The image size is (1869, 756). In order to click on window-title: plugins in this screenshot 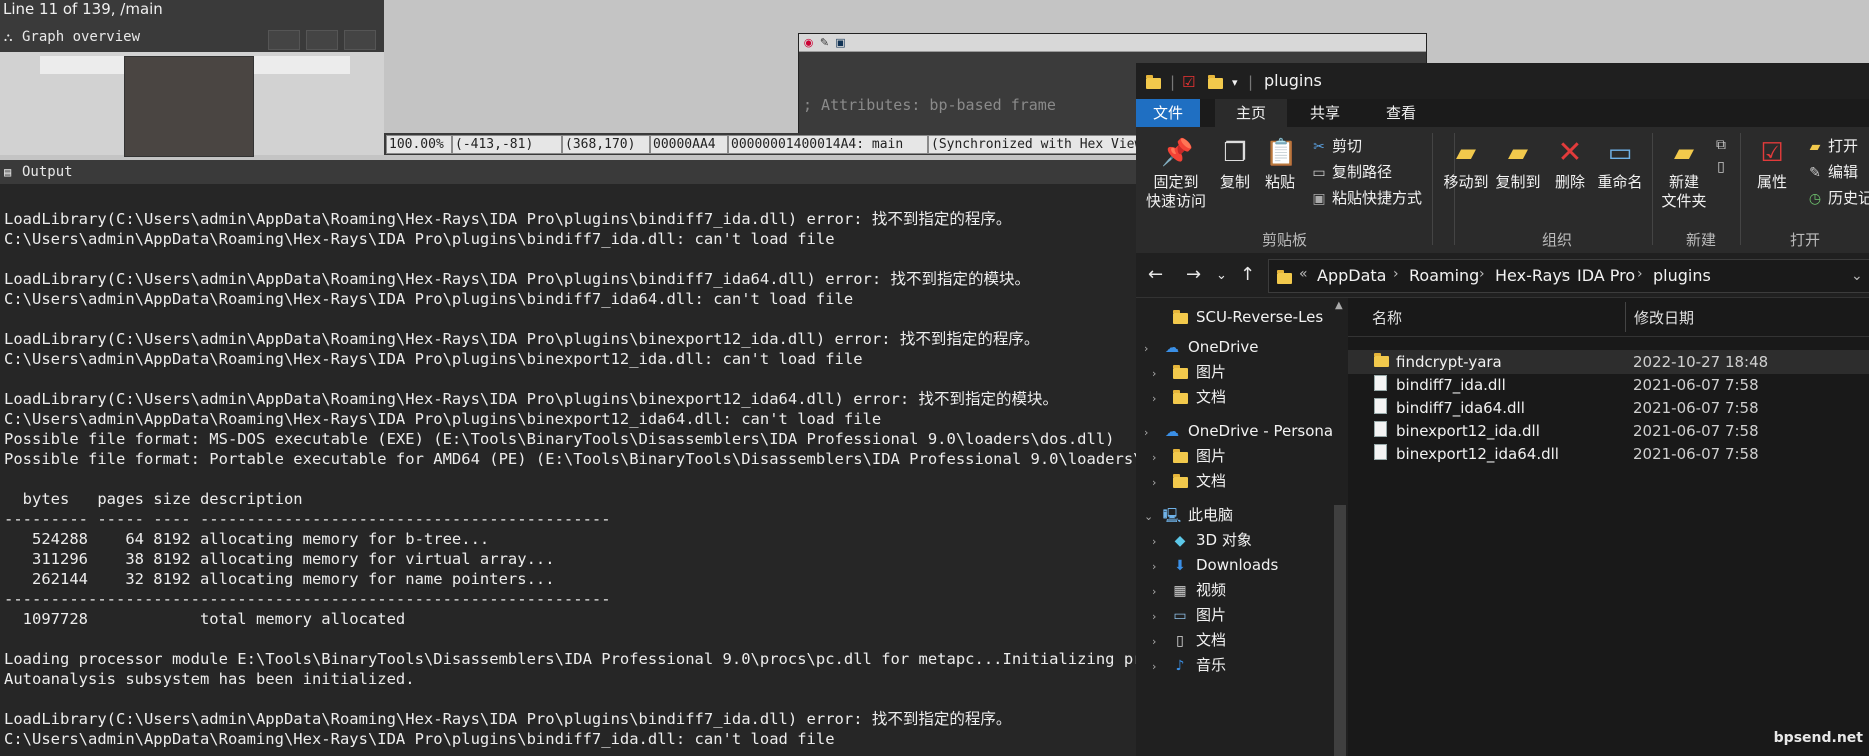, I will do `click(1293, 80)`.